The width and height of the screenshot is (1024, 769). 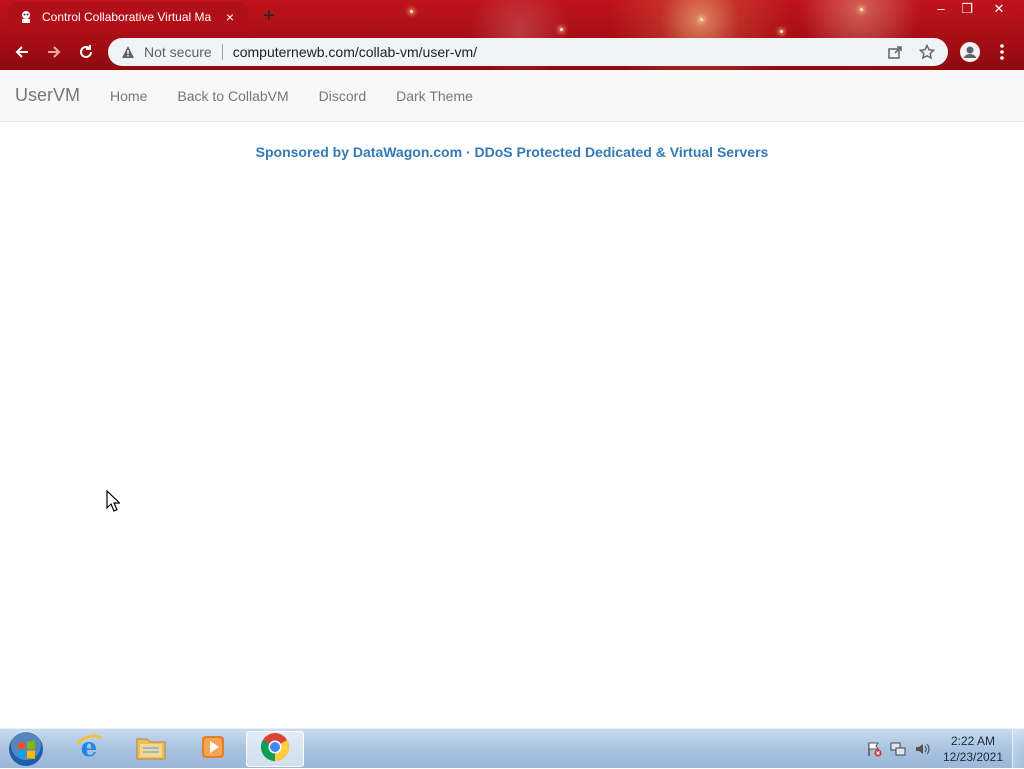 I want to click on browser-tab: Control Collaborative Virtual Ma ×, so click(x=128, y=17).